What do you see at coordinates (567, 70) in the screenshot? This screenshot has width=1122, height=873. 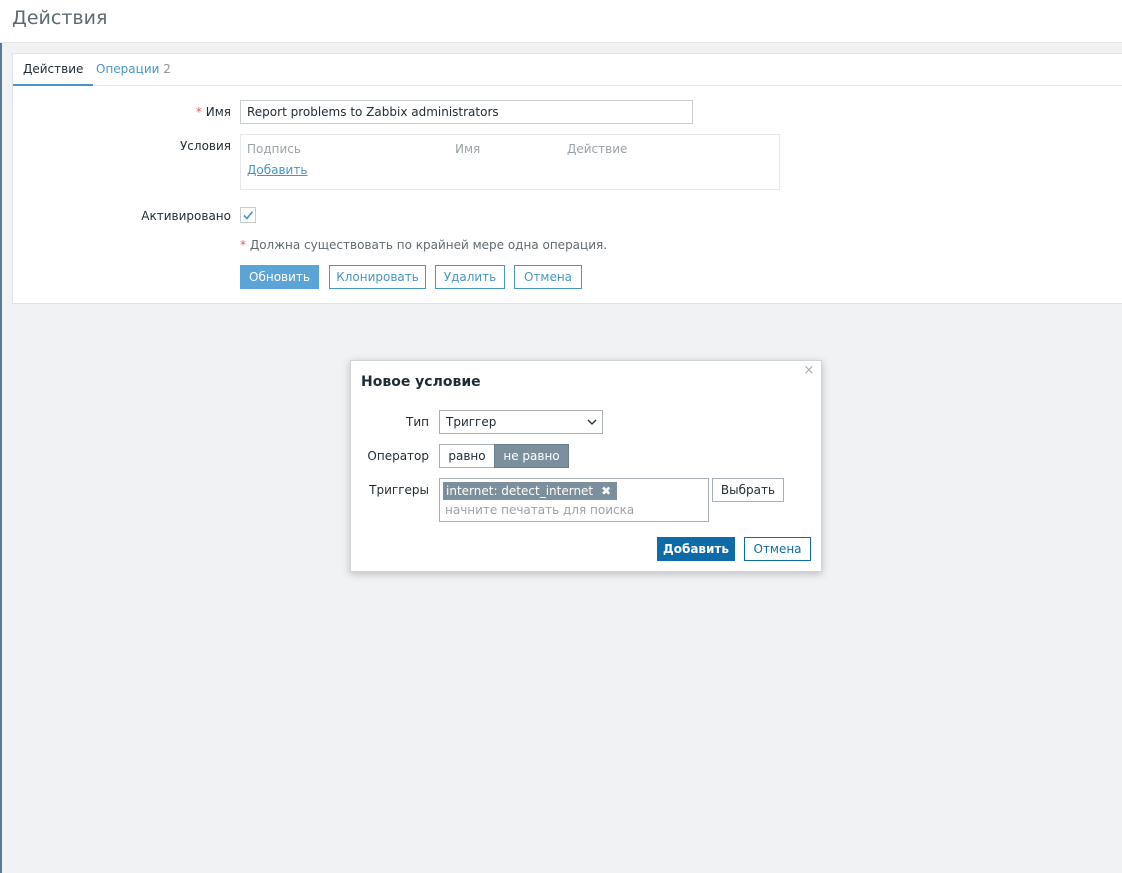 I see `tab-bar: Действие Операции 2` at bounding box center [567, 70].